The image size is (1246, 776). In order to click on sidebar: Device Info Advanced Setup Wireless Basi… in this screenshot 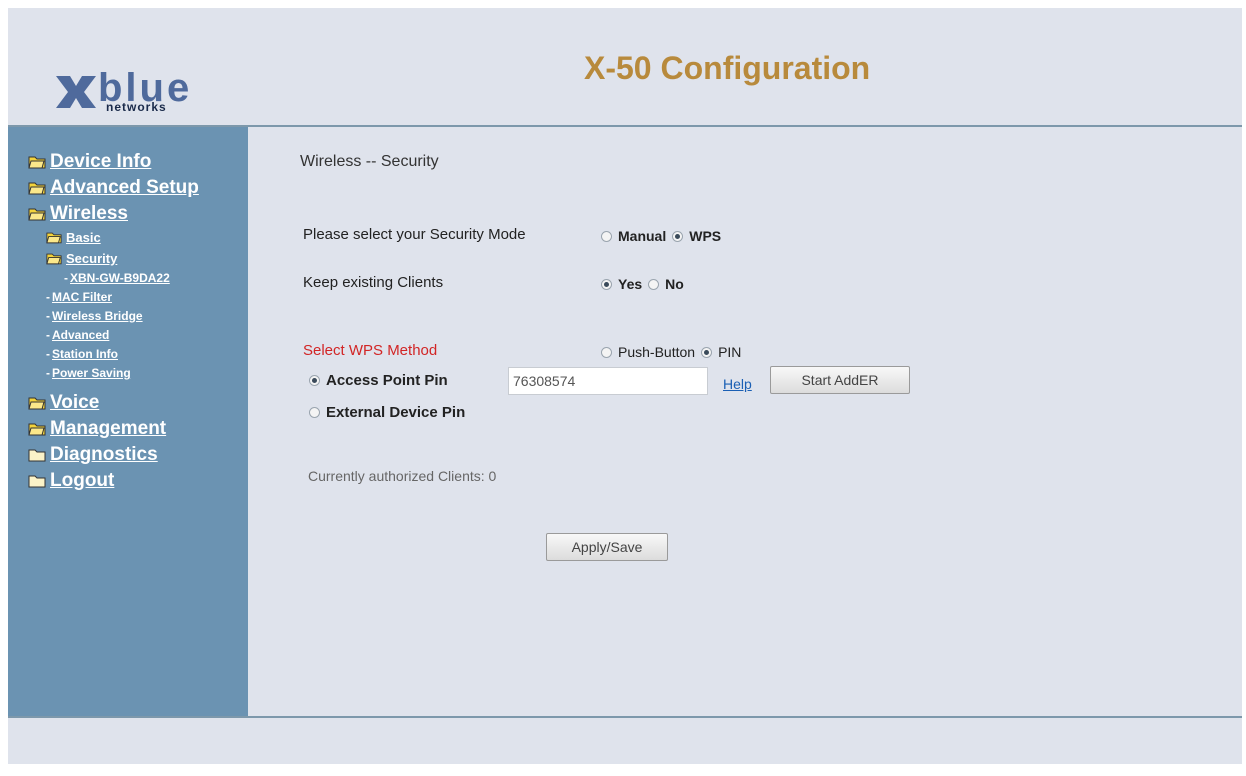, I will do `click(128, 421)`.